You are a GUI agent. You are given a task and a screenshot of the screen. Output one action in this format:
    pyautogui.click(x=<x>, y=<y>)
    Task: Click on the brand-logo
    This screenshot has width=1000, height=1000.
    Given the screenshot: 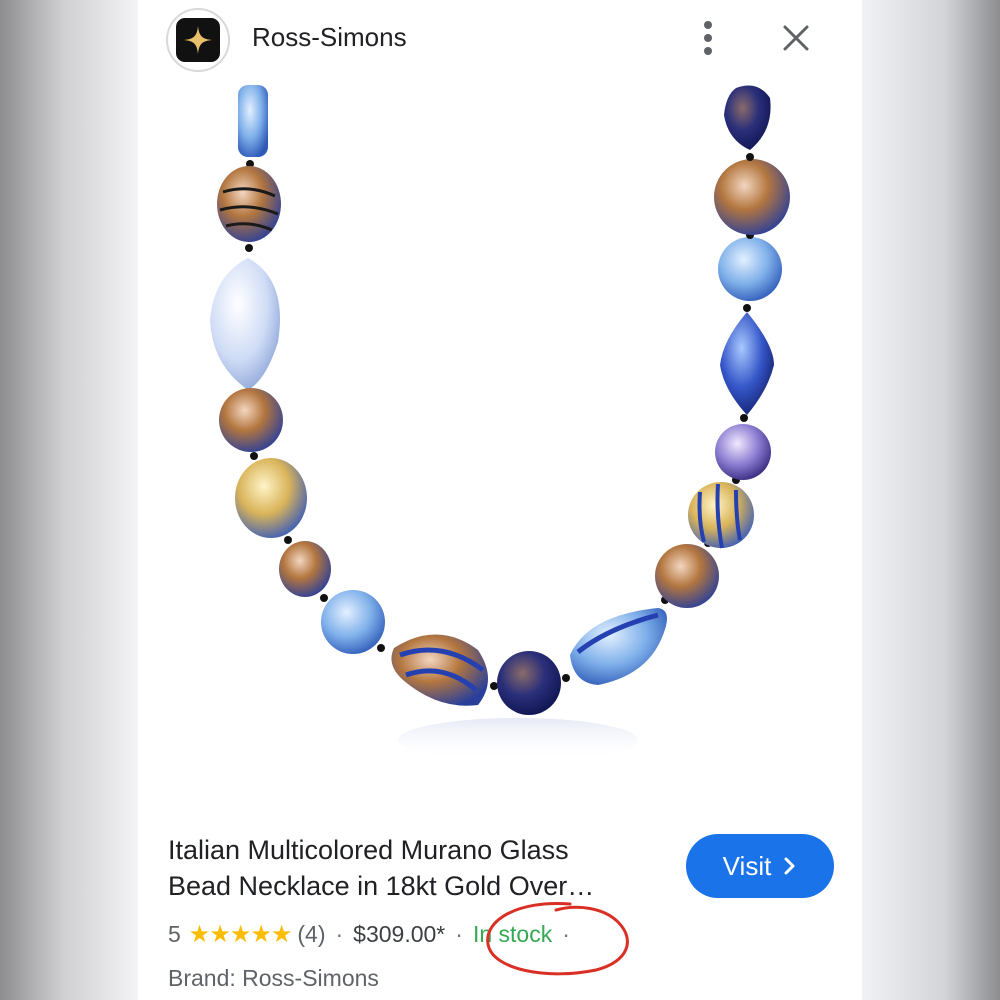 What is the action you would take?
    pyautogui.click(x=198, y=40)
    